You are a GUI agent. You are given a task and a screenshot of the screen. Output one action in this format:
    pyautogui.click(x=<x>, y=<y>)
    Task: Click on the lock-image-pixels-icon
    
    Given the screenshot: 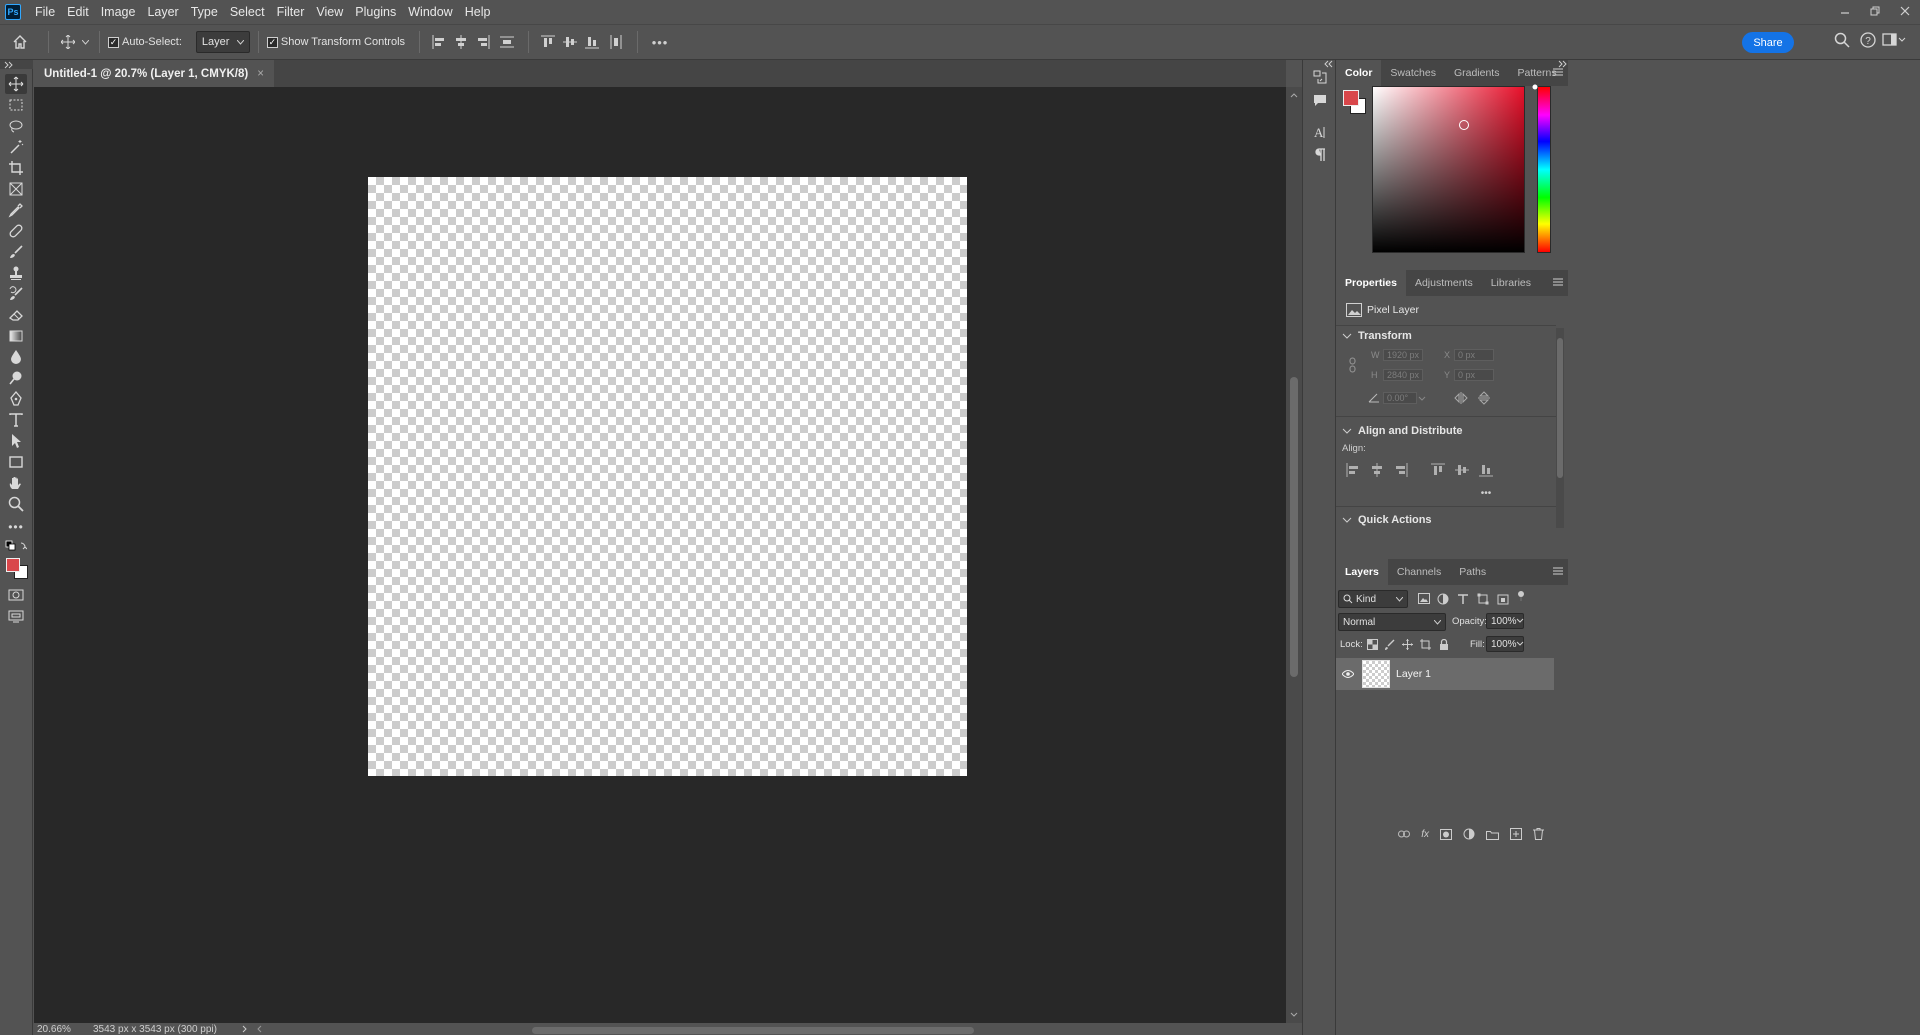 What is the action you would take?
    pyautogui.click(x=1389, y=644)
    